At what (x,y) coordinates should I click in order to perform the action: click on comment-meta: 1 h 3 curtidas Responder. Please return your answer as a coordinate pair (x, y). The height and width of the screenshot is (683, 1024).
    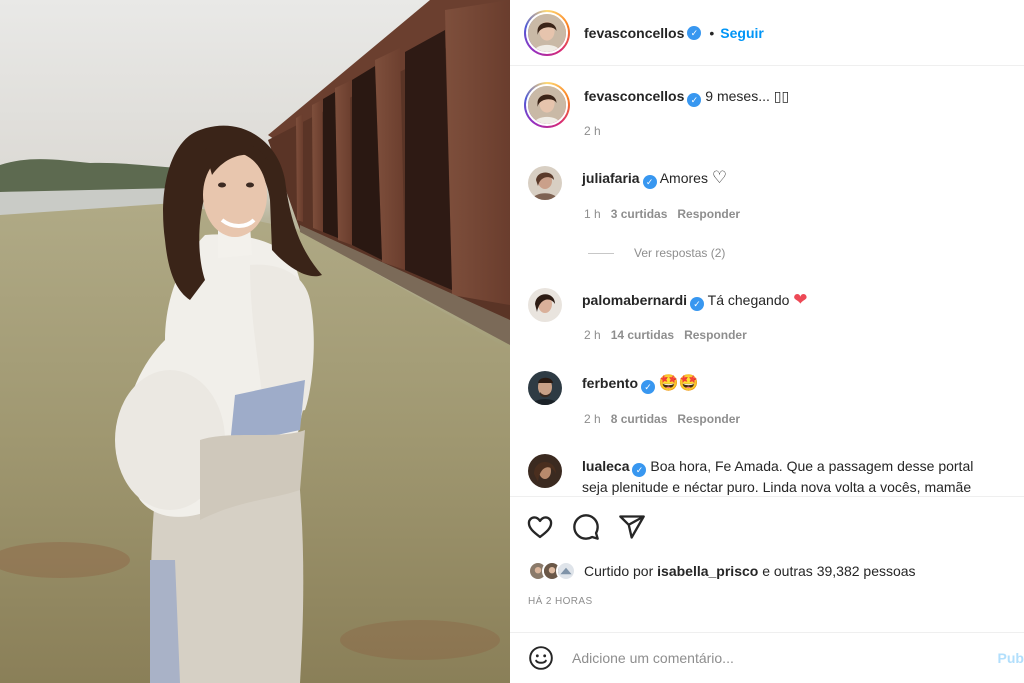
    Looking at the image, I should click on (662, 214).